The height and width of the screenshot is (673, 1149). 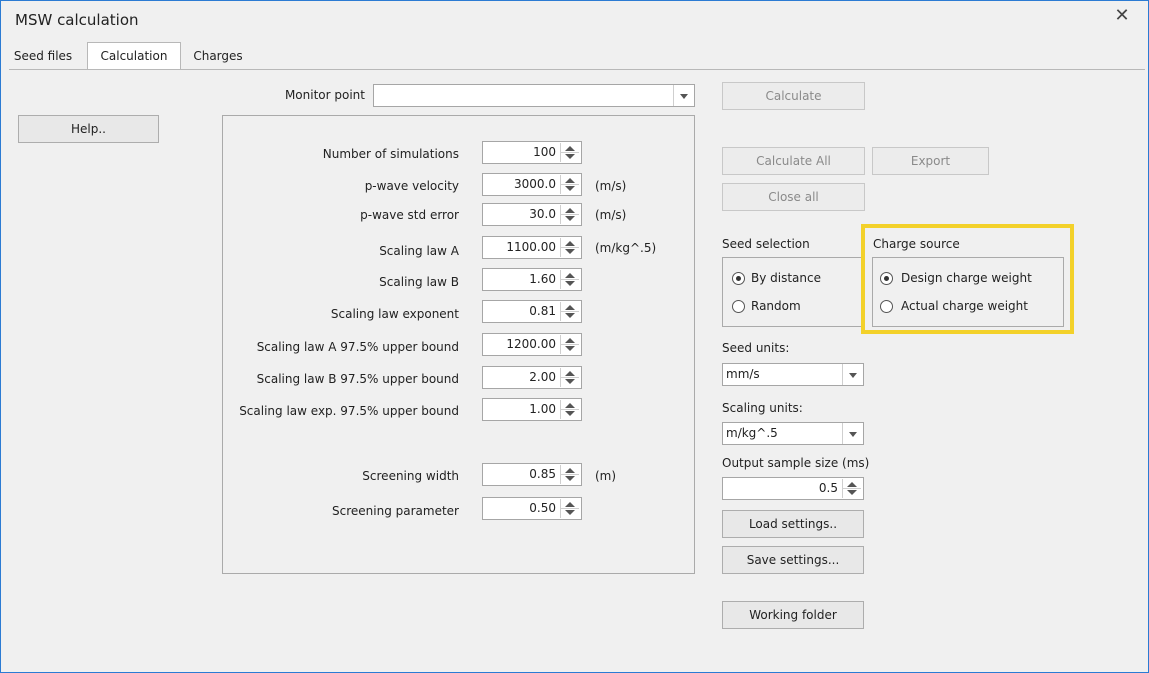 I want to click on number-of-simulations-stepper: 100, so click(x=532, y=152).